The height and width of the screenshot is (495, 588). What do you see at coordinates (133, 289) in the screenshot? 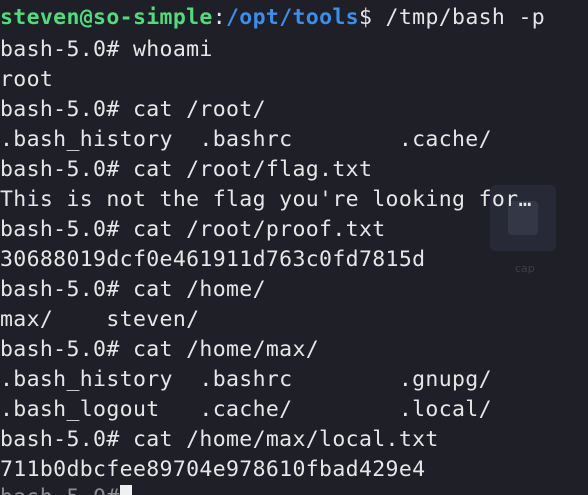
I see `terminal-line: bash-5.0# cat /home/` at bounding box center [133, 289].